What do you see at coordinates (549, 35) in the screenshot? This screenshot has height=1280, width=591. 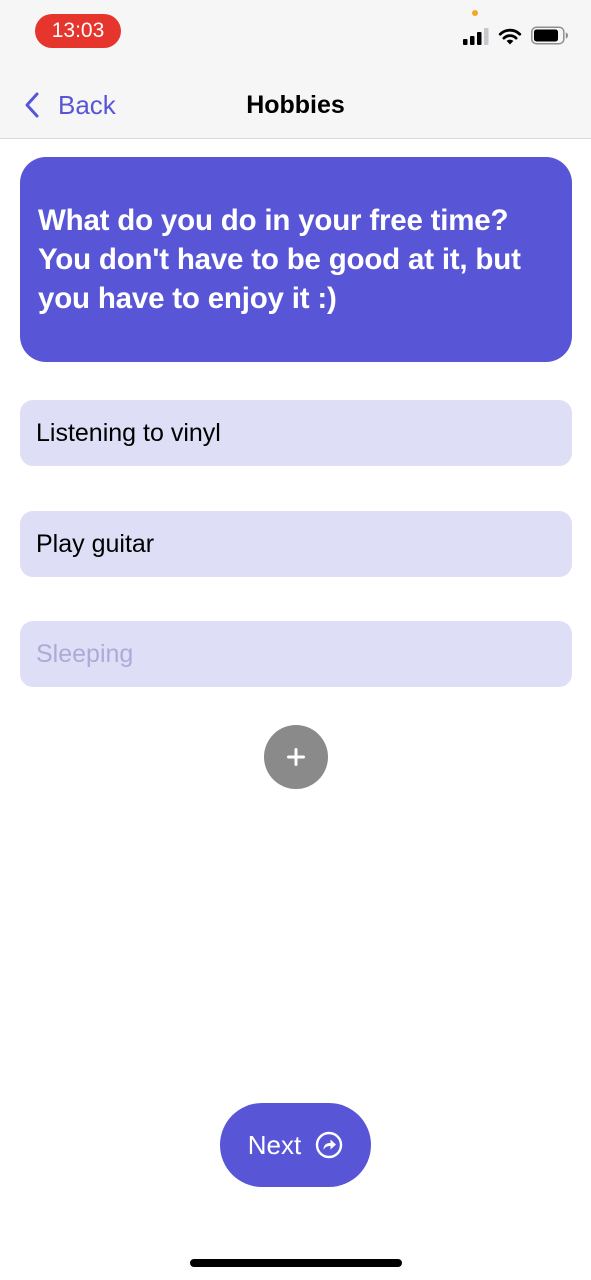 I see `battery-icon` at bounding box center [549, 35].